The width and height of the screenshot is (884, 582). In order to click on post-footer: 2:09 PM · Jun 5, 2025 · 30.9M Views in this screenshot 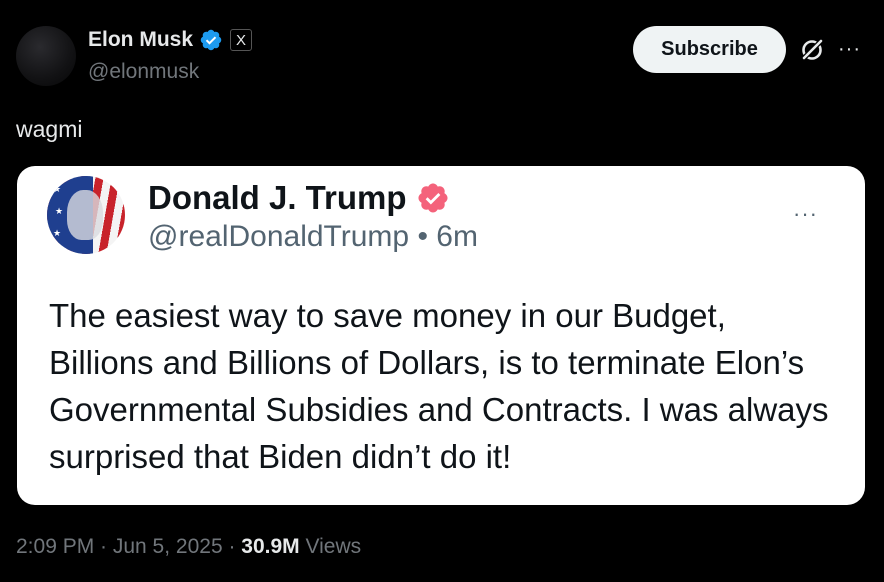, I will do `click(188, 547)`.